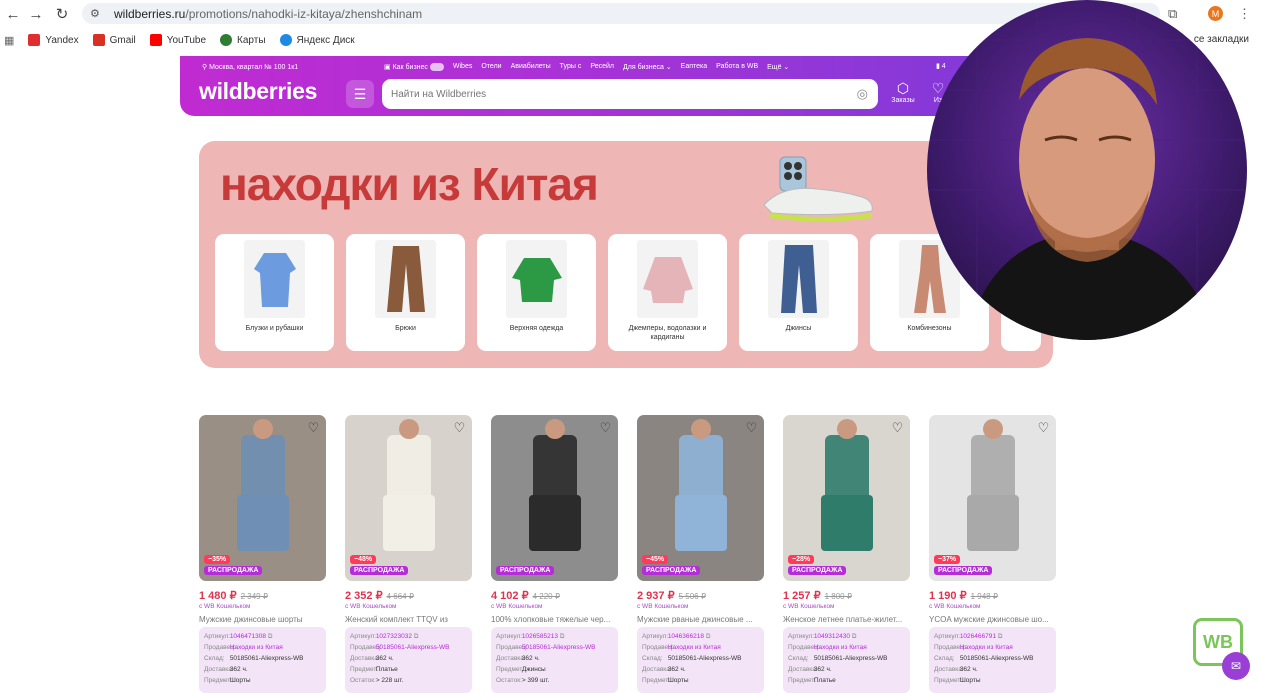  What do you see at coordinates (571, 67) in the screenshot?
I see `top-link-tours: Туры с` at bounding box center [571, 67].